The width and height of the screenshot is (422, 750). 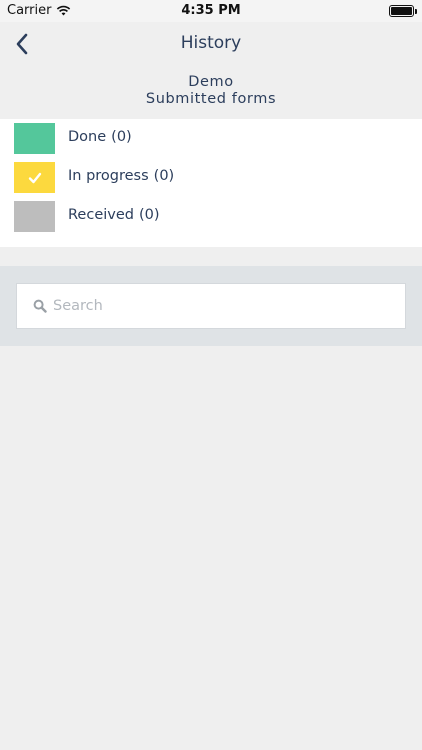 I want to click on battery-icon, so click(x=403, y=11).